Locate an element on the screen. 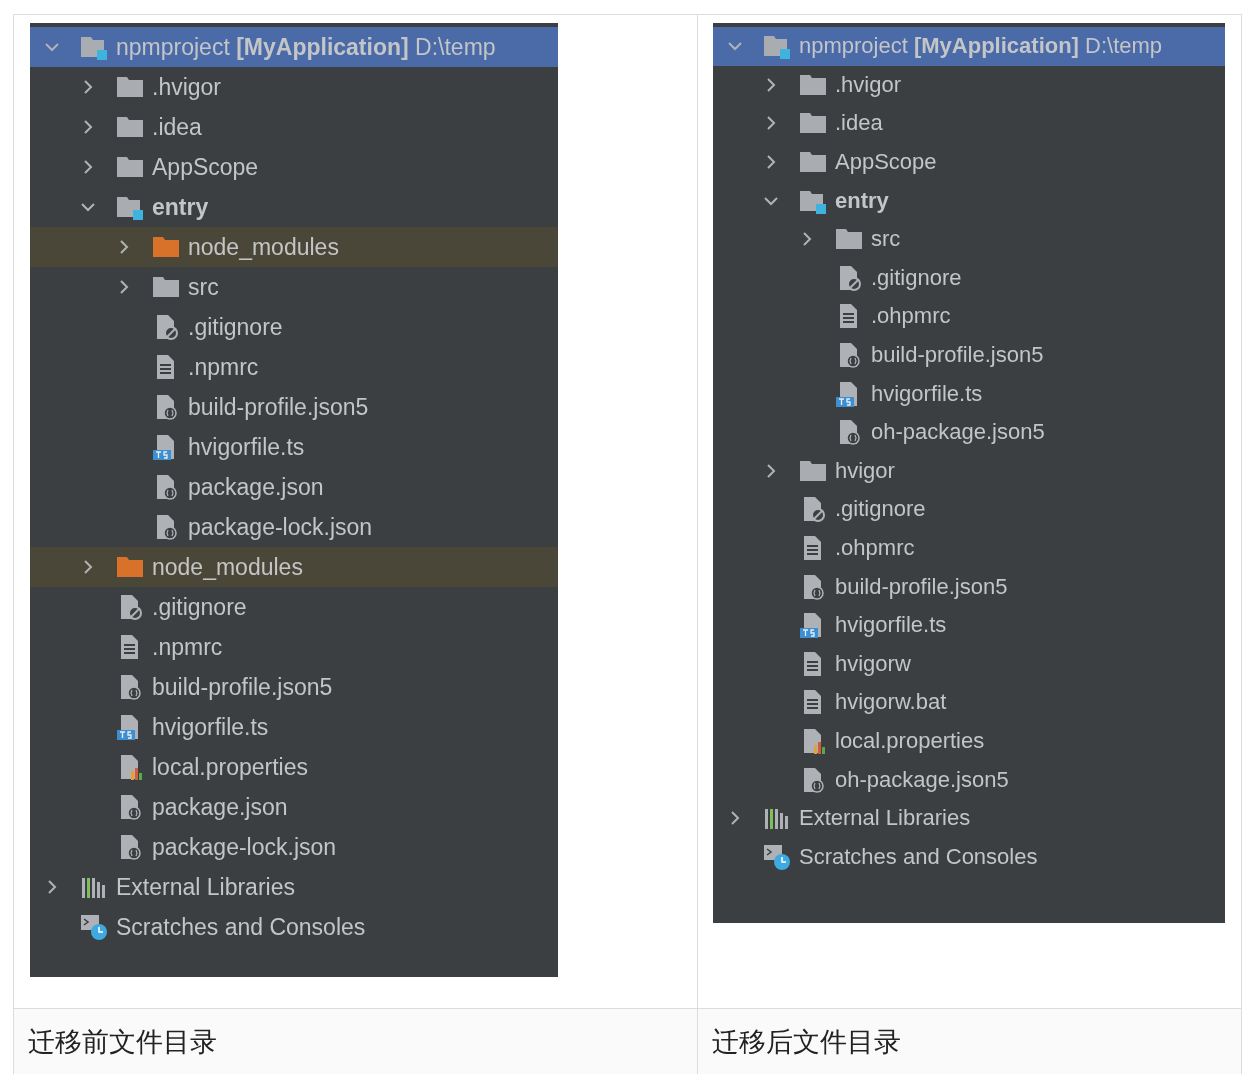 Image resolution: width=1246 pixels, height=1074 pixels. tree-row: hvigor is located at coordinates (969, 471).